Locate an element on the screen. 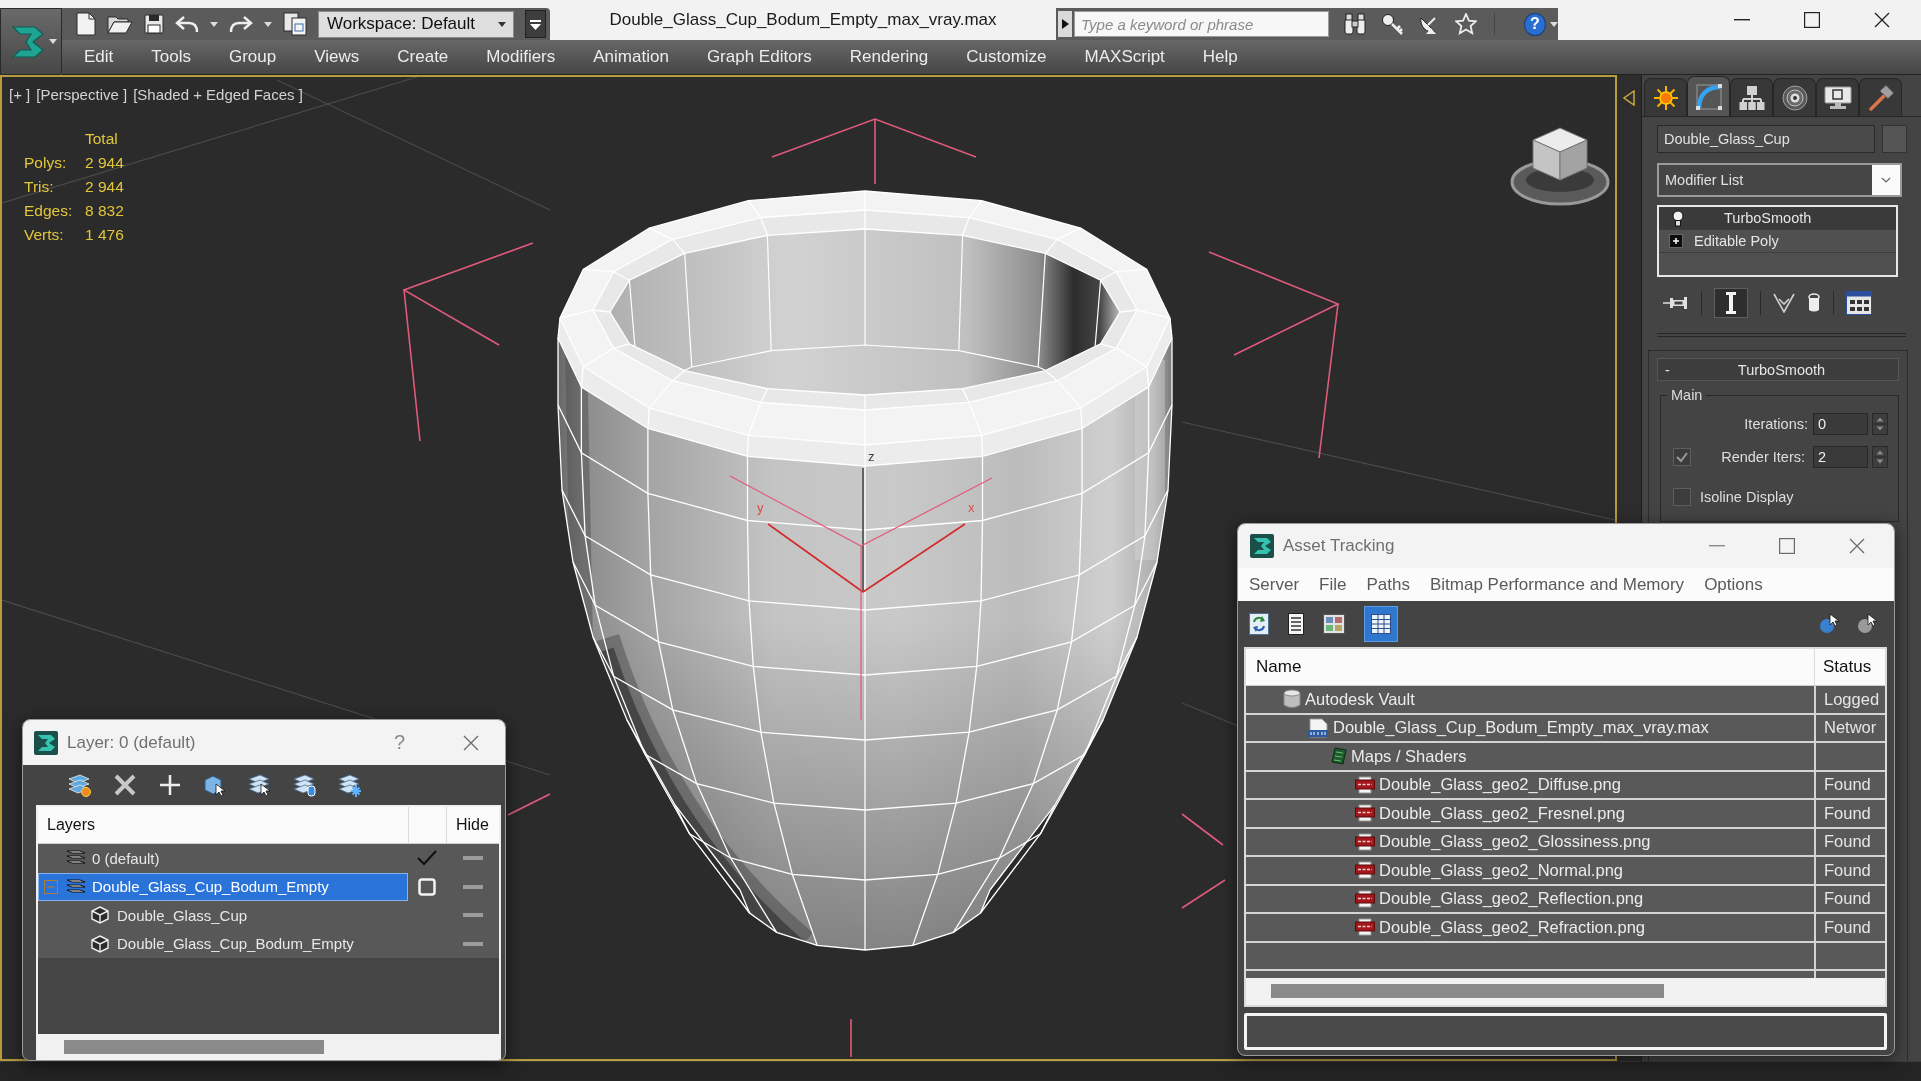  cube-cursor-icon is located at coordinates (215, 785).